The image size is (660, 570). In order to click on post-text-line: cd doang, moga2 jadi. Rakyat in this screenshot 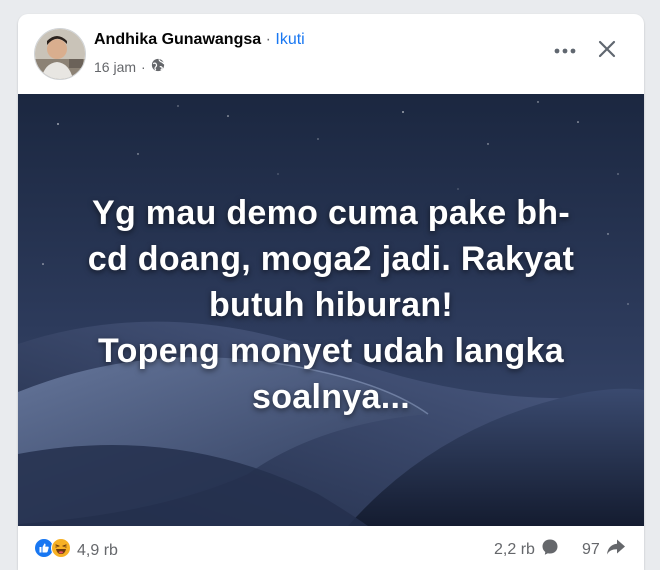, I will do `click(331, 259)`.